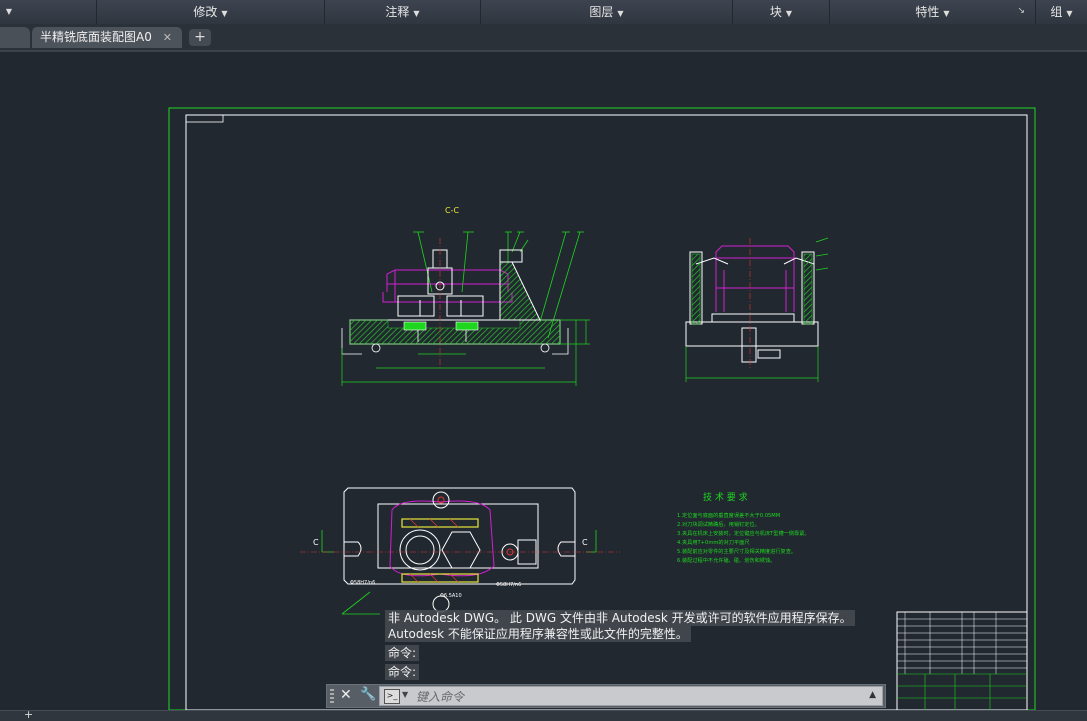 The height and width of the screenshot is (721, 1087). I want to click on drag-handle, so click(332, 696).